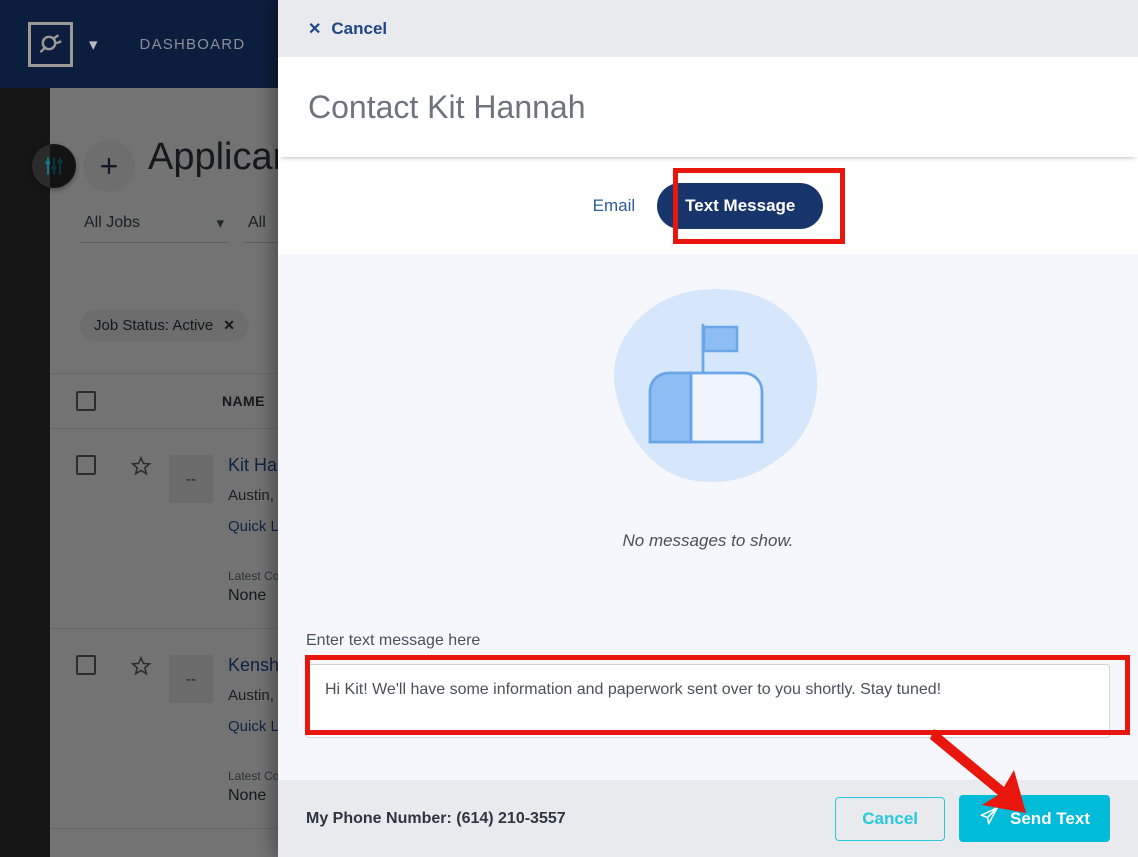 The height and width of the screenshot is (857, 1138). I want to click on modal-cancel-top-button: ✕ Cancel, so click(347, 29).